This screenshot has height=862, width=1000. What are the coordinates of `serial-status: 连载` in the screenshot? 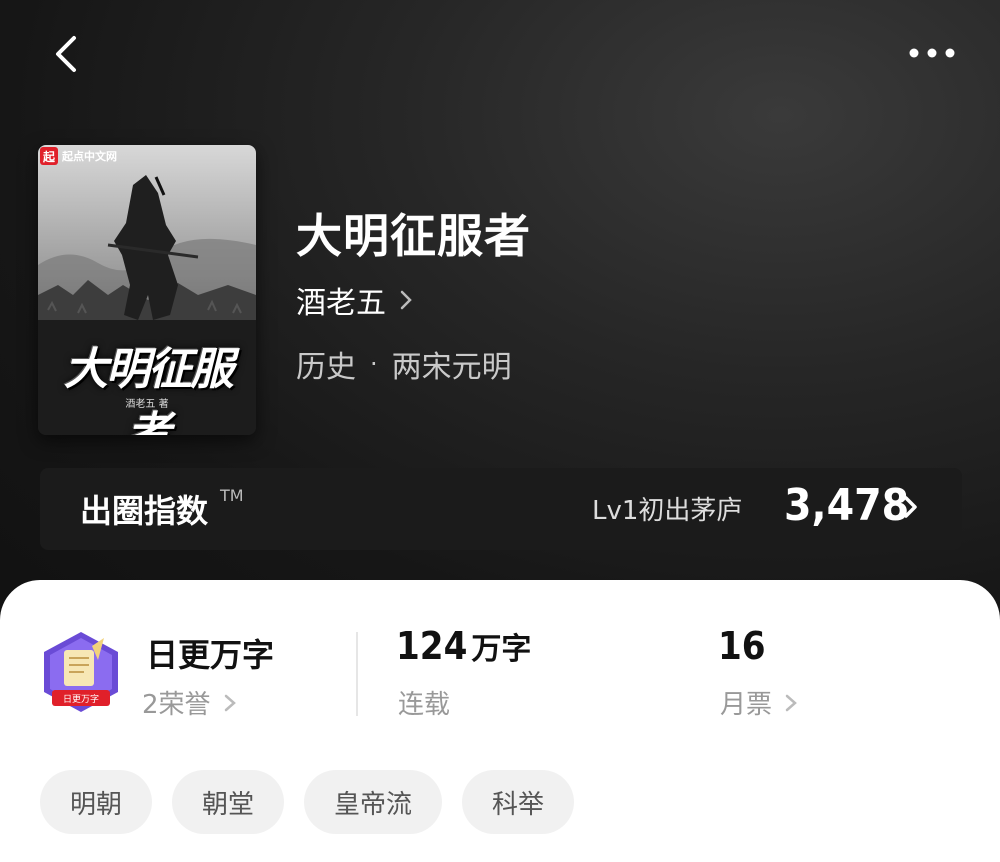 It's located at (424, 705).